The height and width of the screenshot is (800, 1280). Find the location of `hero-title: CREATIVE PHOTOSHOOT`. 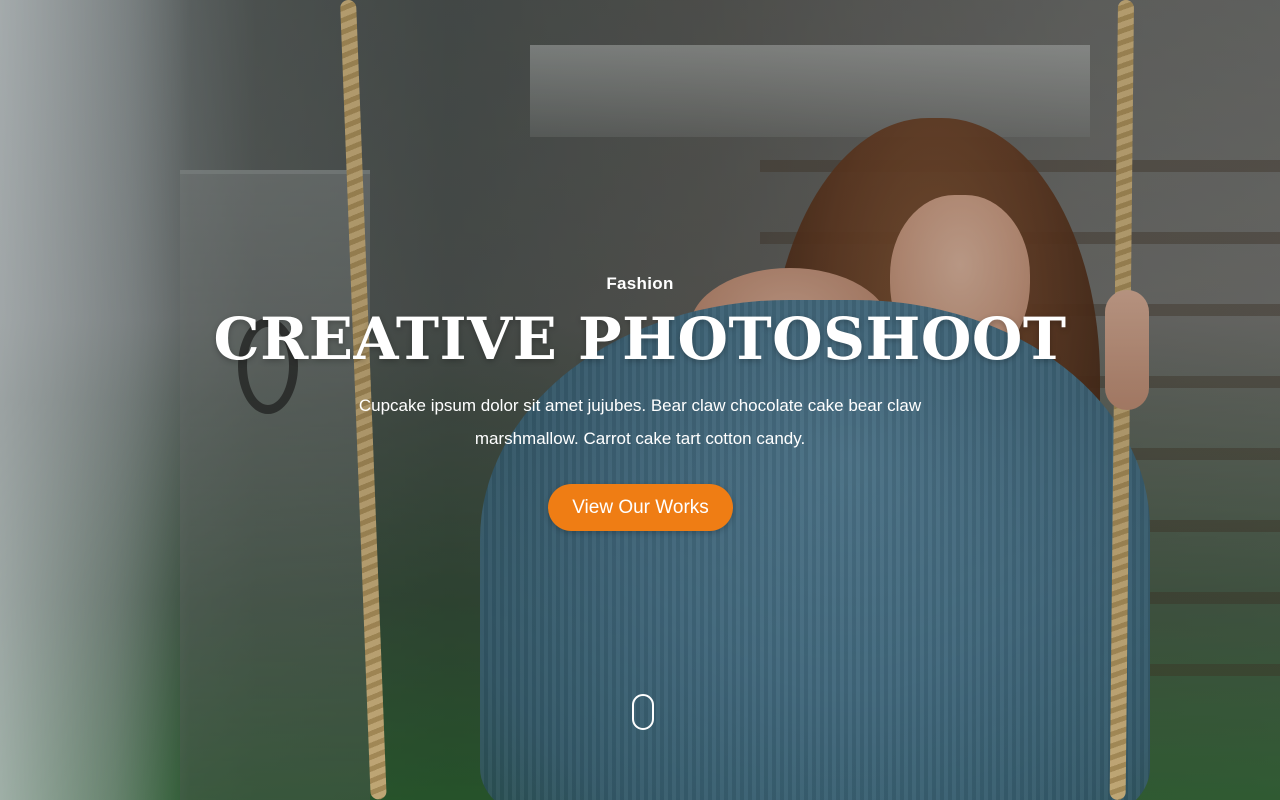

hero-title: CREATIVE PHOTOSHOOT is located at coordinates (640, 339).